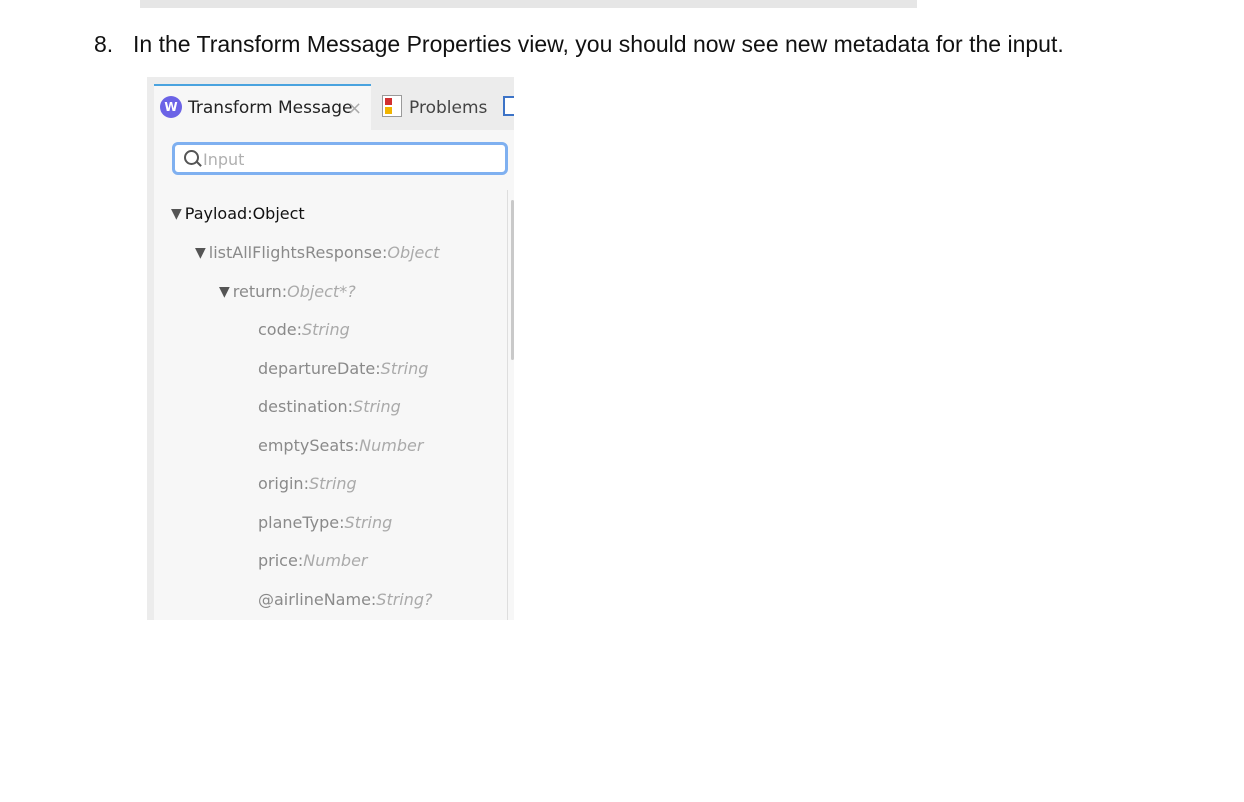  I want to click on scrollbar, so click(512, 280).